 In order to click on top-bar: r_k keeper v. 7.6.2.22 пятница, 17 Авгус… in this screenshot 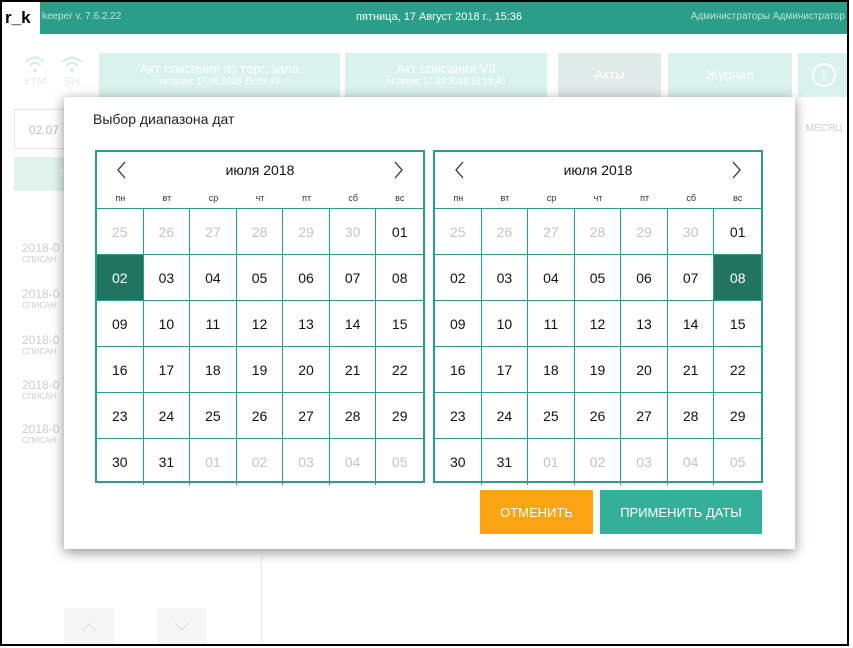, I will do `click(424, 18)`.